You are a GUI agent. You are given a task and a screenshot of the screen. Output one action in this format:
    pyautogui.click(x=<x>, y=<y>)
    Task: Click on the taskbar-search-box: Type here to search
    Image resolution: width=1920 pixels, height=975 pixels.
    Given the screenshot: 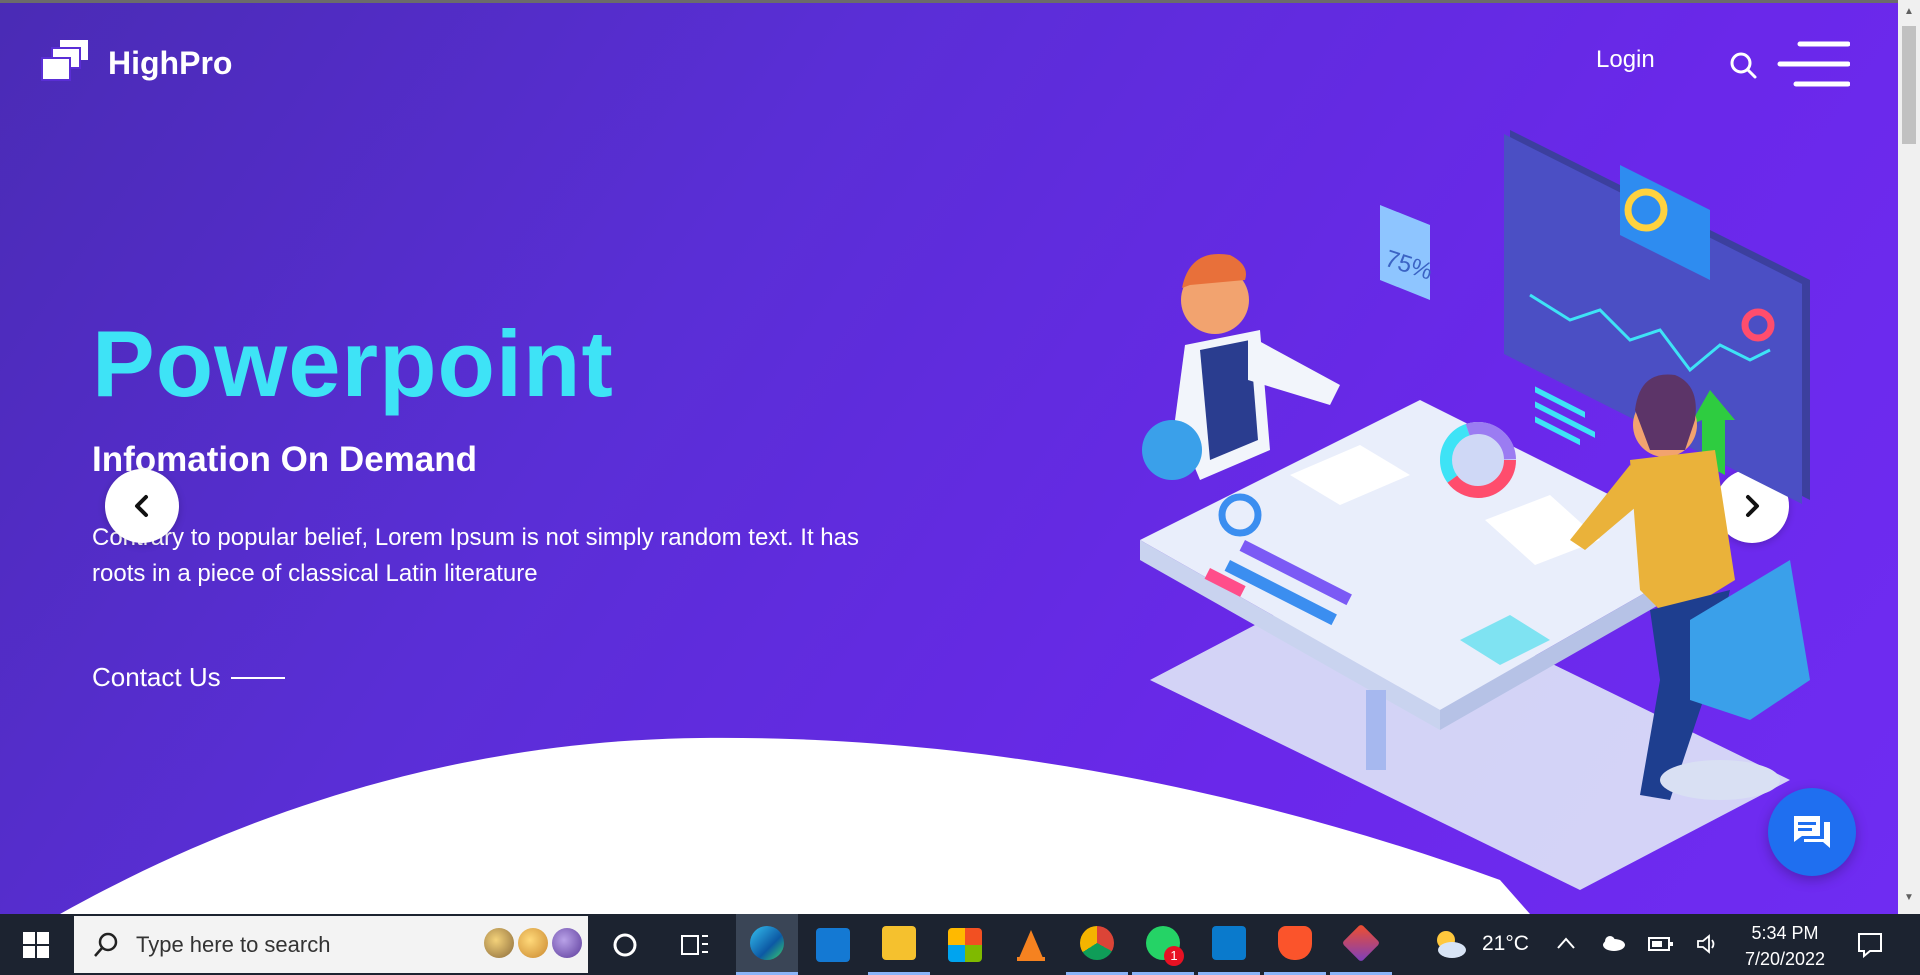 What is the action you would take?
    pyautogui.click(x=331, y=944)
    